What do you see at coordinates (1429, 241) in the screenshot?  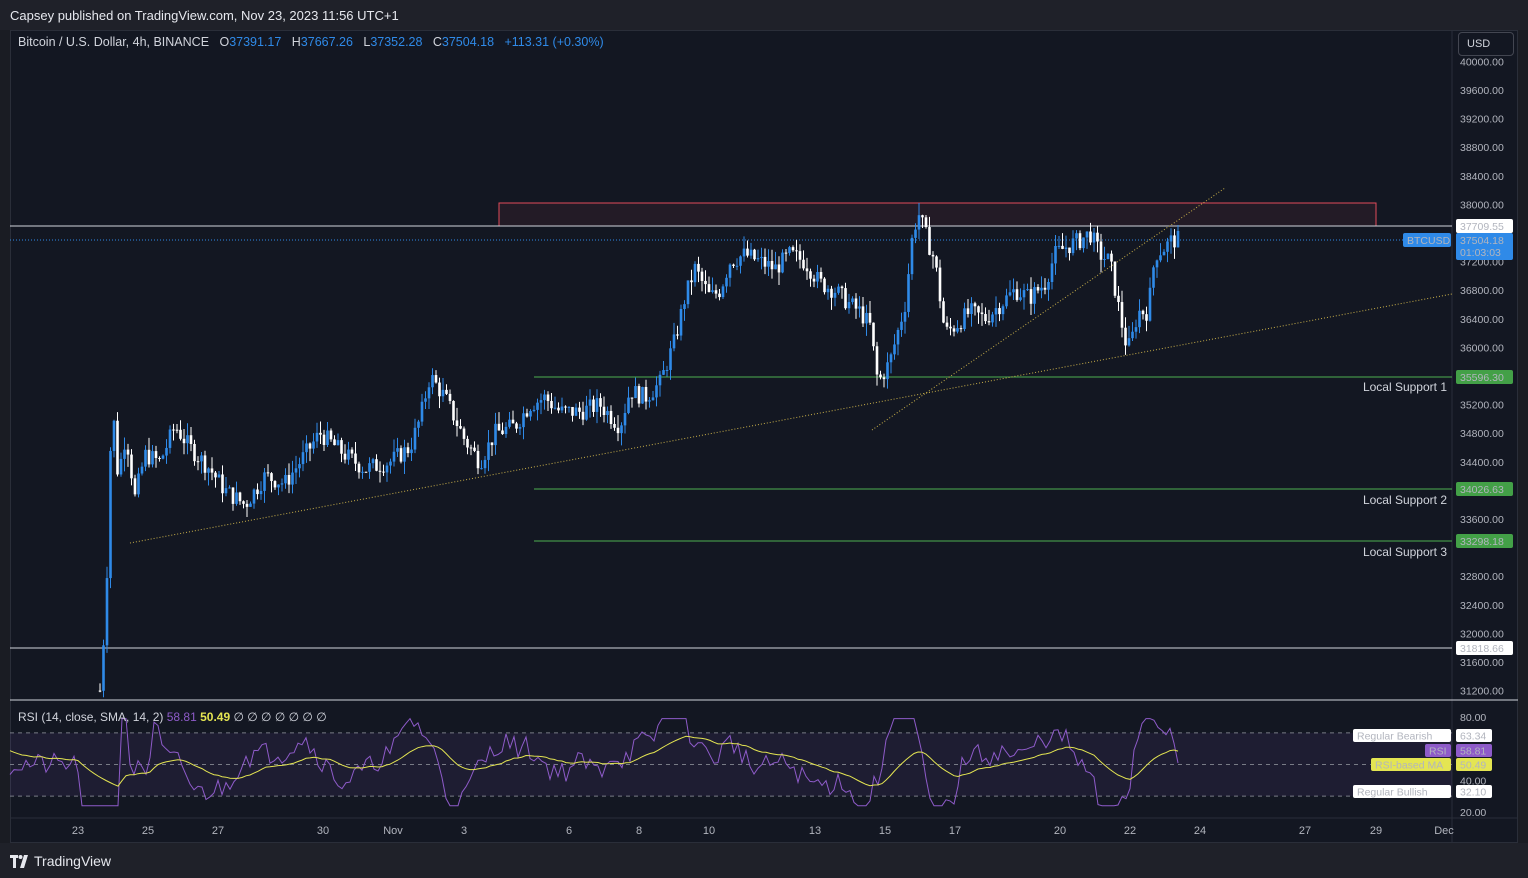 I see `ticker-label: BTCUSD` at bounding box center [1429, 241].